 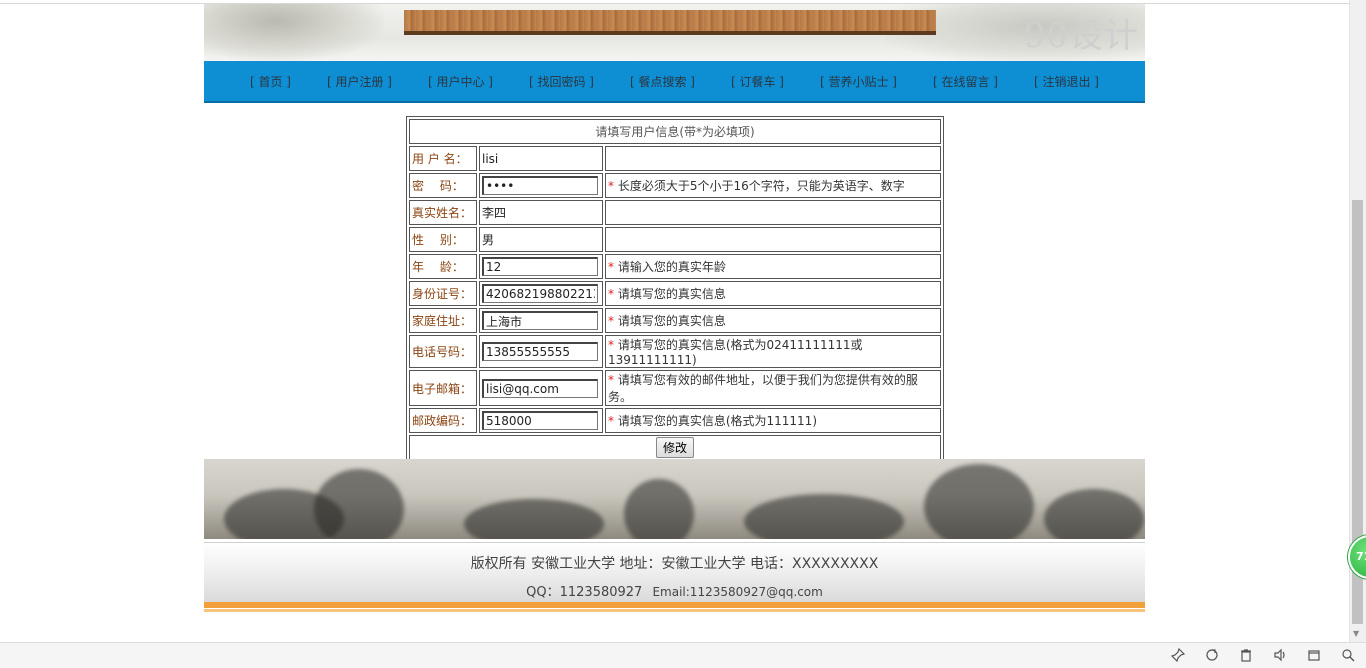 What do you see at coordinates (1066, 81) in the screenshot?
I see `nav-logout: [ 注销退出 ]` at bounding box center [1066, 81].